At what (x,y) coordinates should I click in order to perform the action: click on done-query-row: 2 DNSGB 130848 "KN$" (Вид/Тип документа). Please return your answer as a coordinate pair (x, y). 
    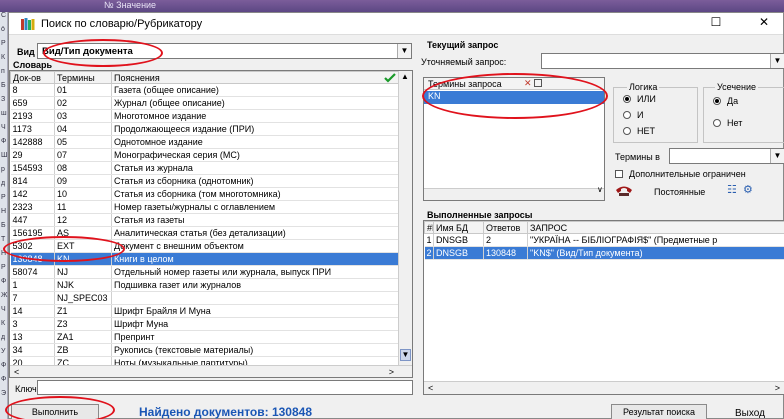
    Looking at the image, I should click on (604, 253).